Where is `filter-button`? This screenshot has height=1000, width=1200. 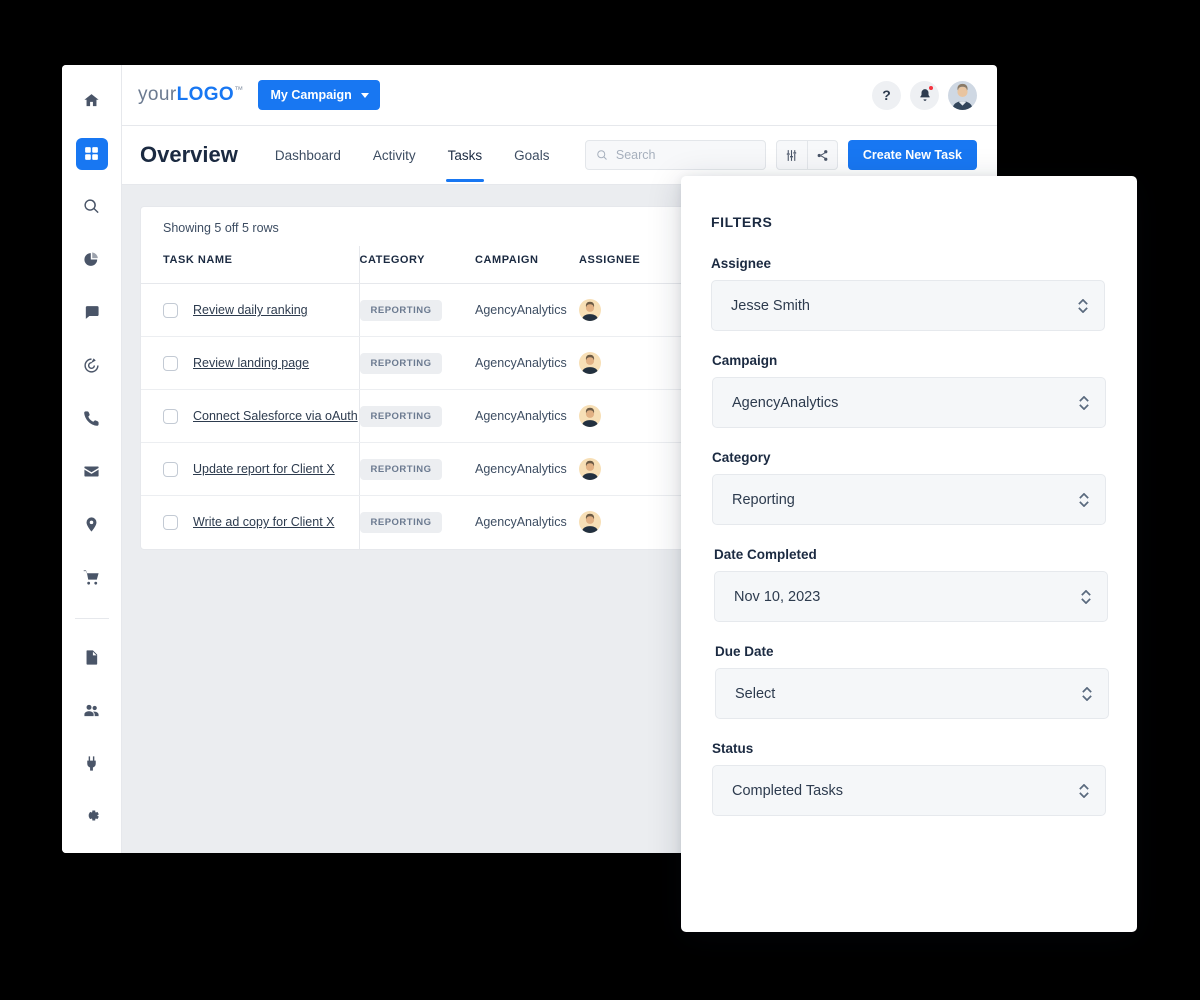
filter-button is located at coordinates (792, 155).